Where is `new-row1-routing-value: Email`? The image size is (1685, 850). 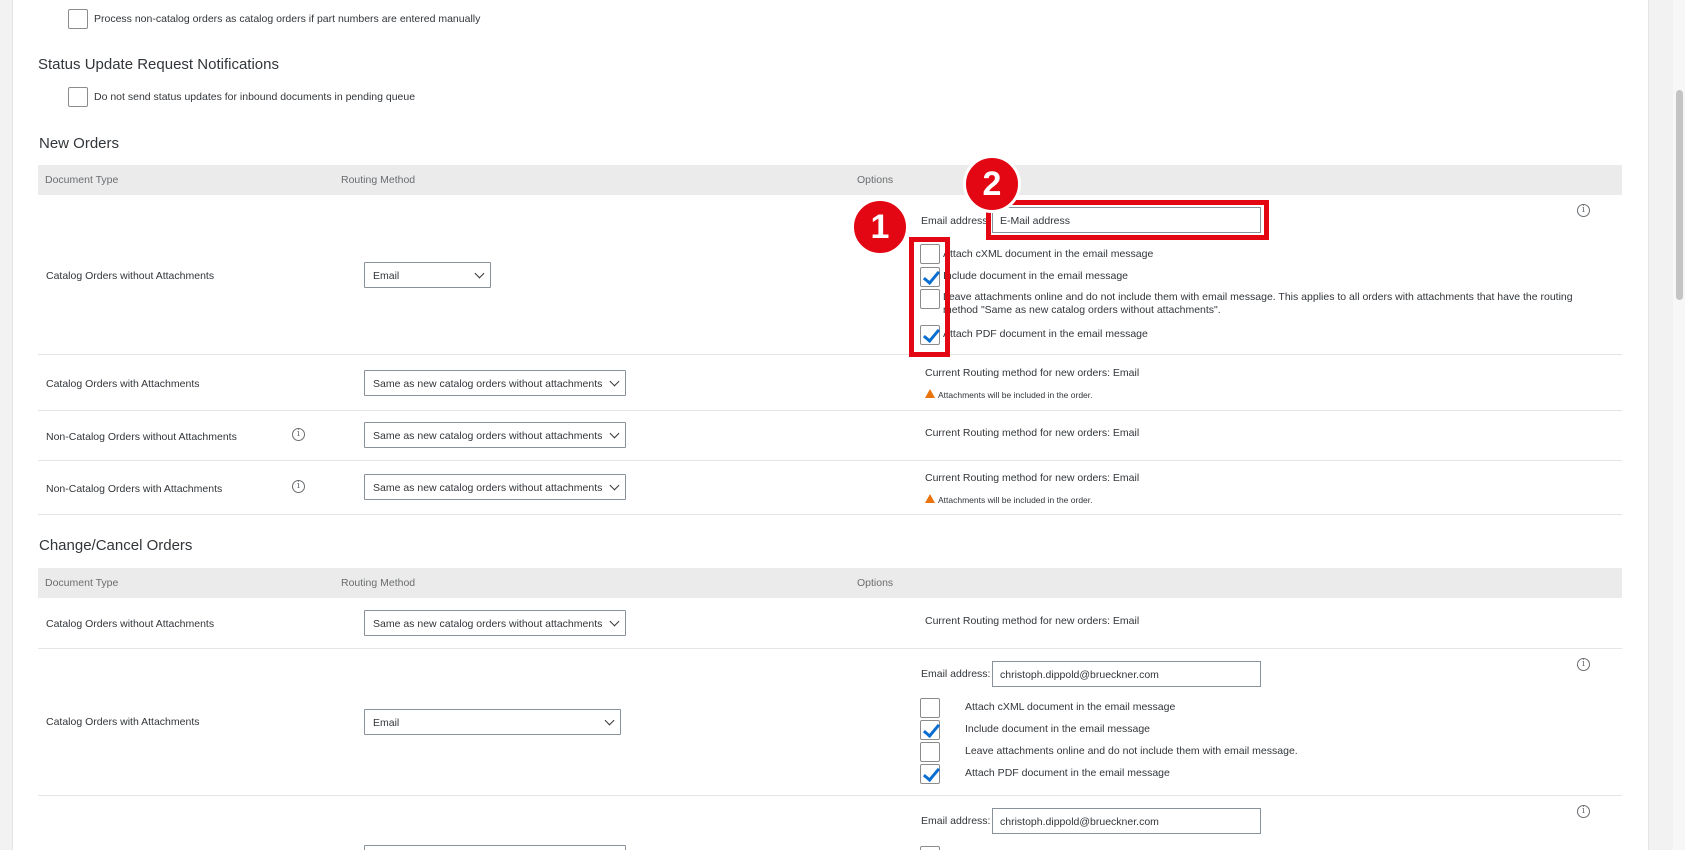
new-row1-routing-value: Email is located at coordinates (386, 276).